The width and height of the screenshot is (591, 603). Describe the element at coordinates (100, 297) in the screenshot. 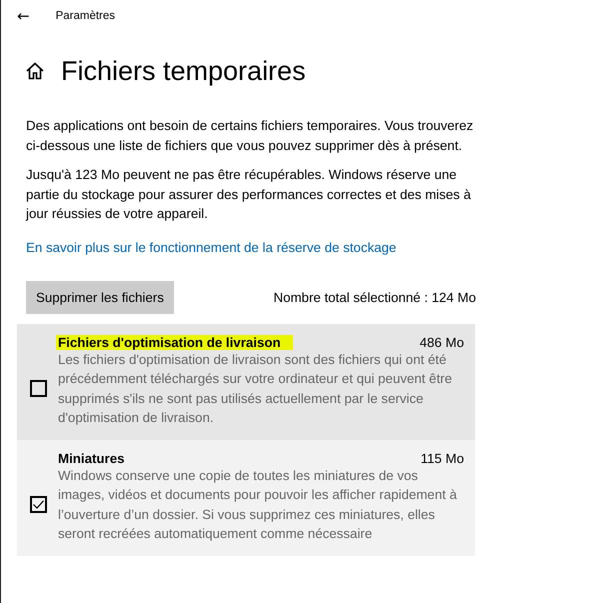

I see `delete-files-button: Supprimer les fichiers` at that location.